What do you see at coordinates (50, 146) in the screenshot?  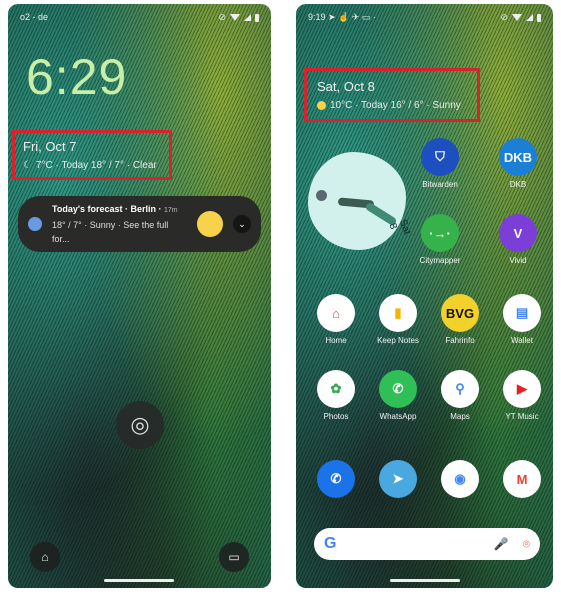 I see `date-label: Fri, Oct 7` at bounding box center [50, 146].